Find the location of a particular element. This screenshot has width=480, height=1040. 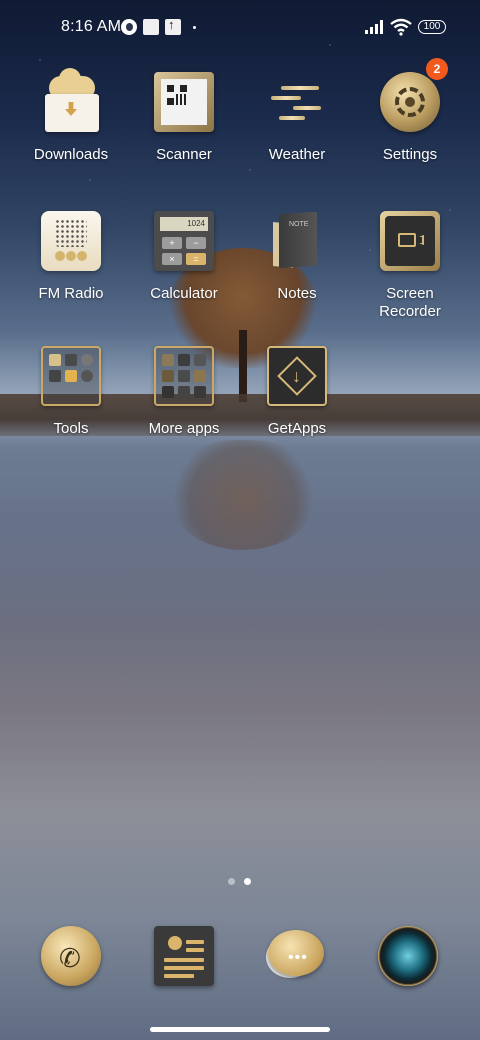

app-label-downloads: Downloads is located at coordinates (71, 154).